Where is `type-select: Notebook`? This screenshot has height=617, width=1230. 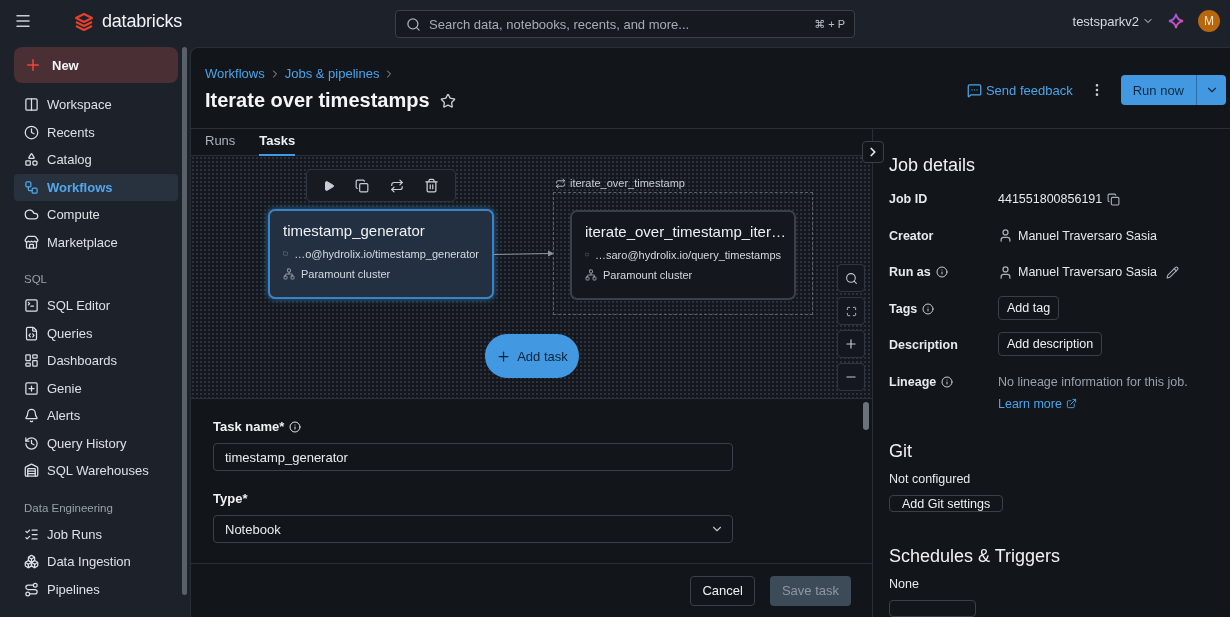 type-select: Notebook is located at coordinates (473, 529).